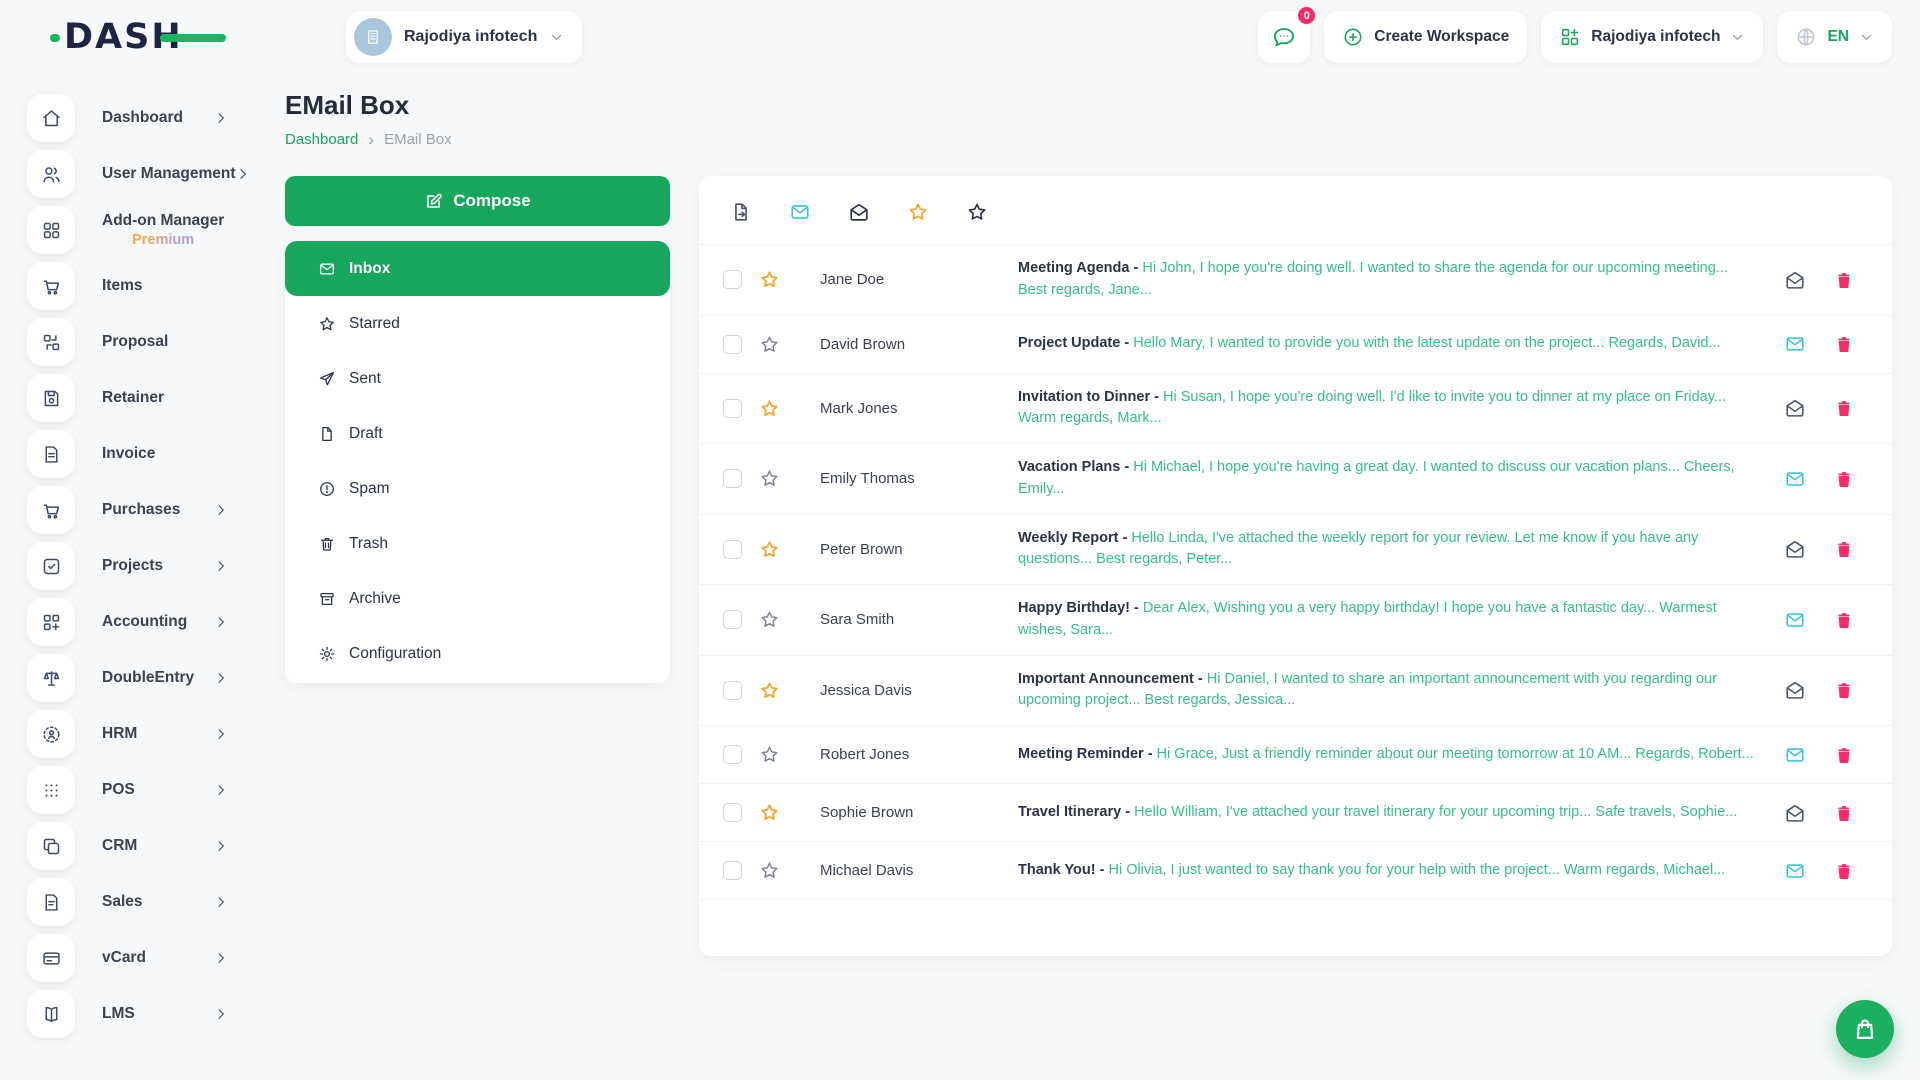  Describe the element at coordinates (51, 958) in the screenshot. I see `vcard-icon` at that location.